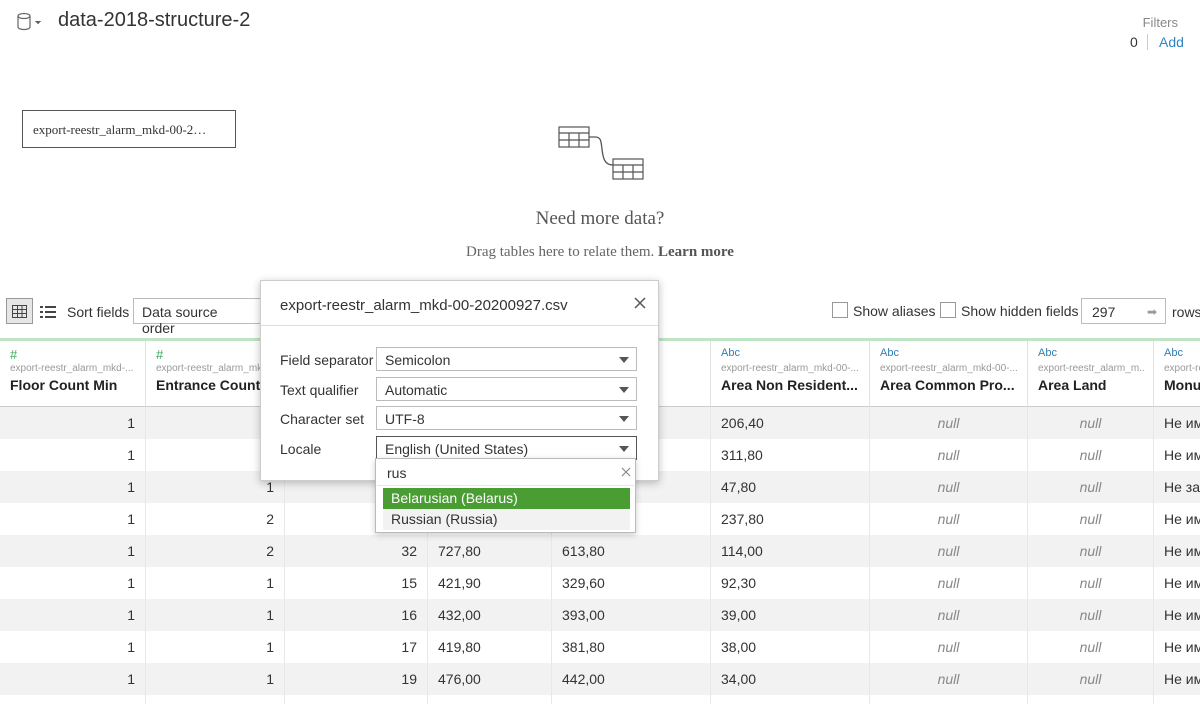  What do you see at coordinates (198, 317) in the screenshot?
I see `sort-fields-select: Data source order` at bounding box center [198, 317].